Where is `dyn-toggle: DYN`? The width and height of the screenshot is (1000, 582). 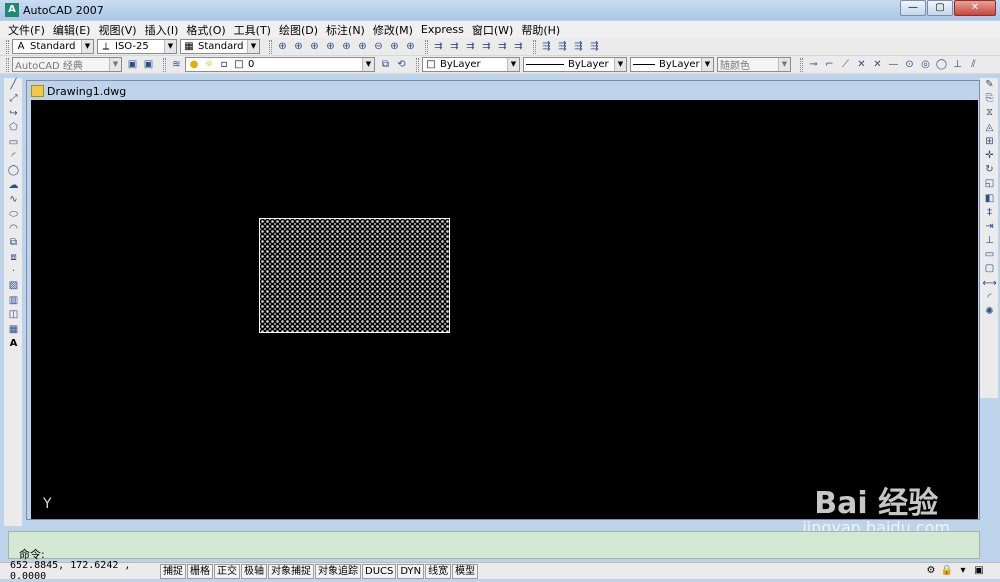
dyn-toggle: DYN is located at coordinates (411, 571).